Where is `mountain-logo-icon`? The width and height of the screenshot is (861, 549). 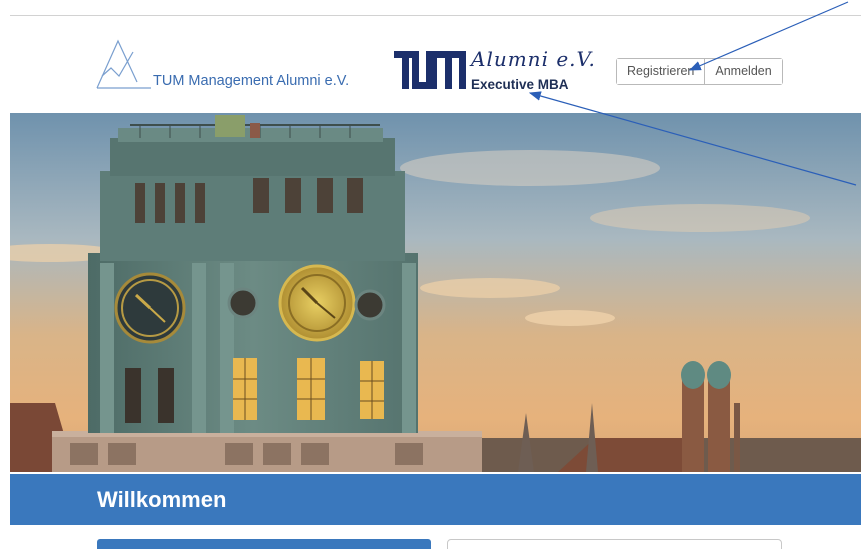 mountain-logo-icon is located at coordinates (123, 64).